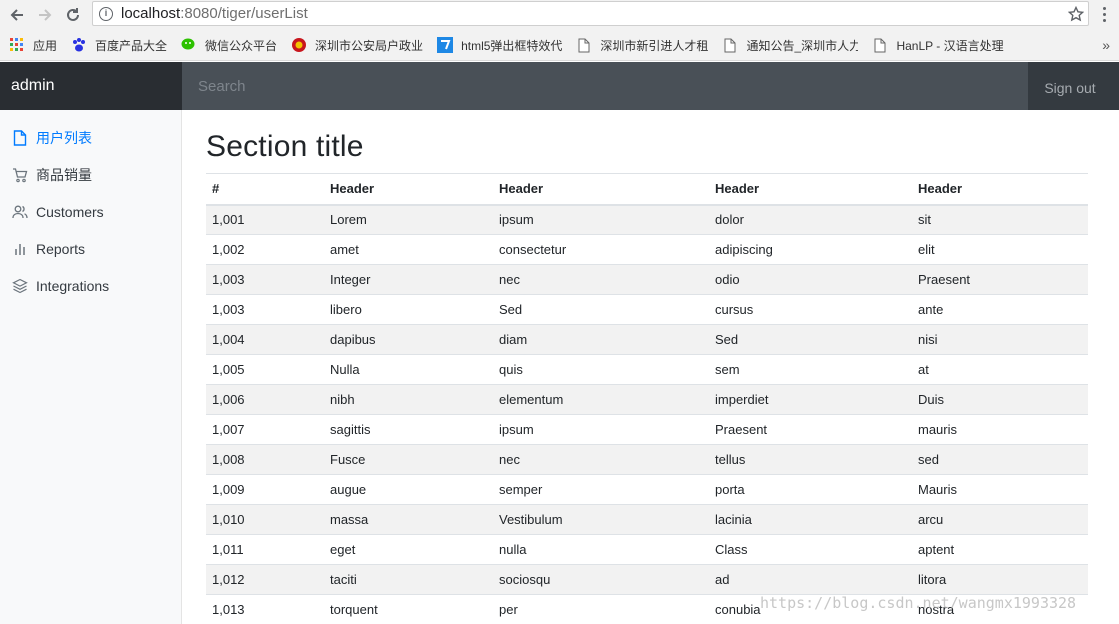 This screenshot has width=1119, height=624. What do you see at coordinates (647, 369) in the screenshot?
I see `table-row: 1,005 Nulla quis sem at` at bounding box center [647, 369].